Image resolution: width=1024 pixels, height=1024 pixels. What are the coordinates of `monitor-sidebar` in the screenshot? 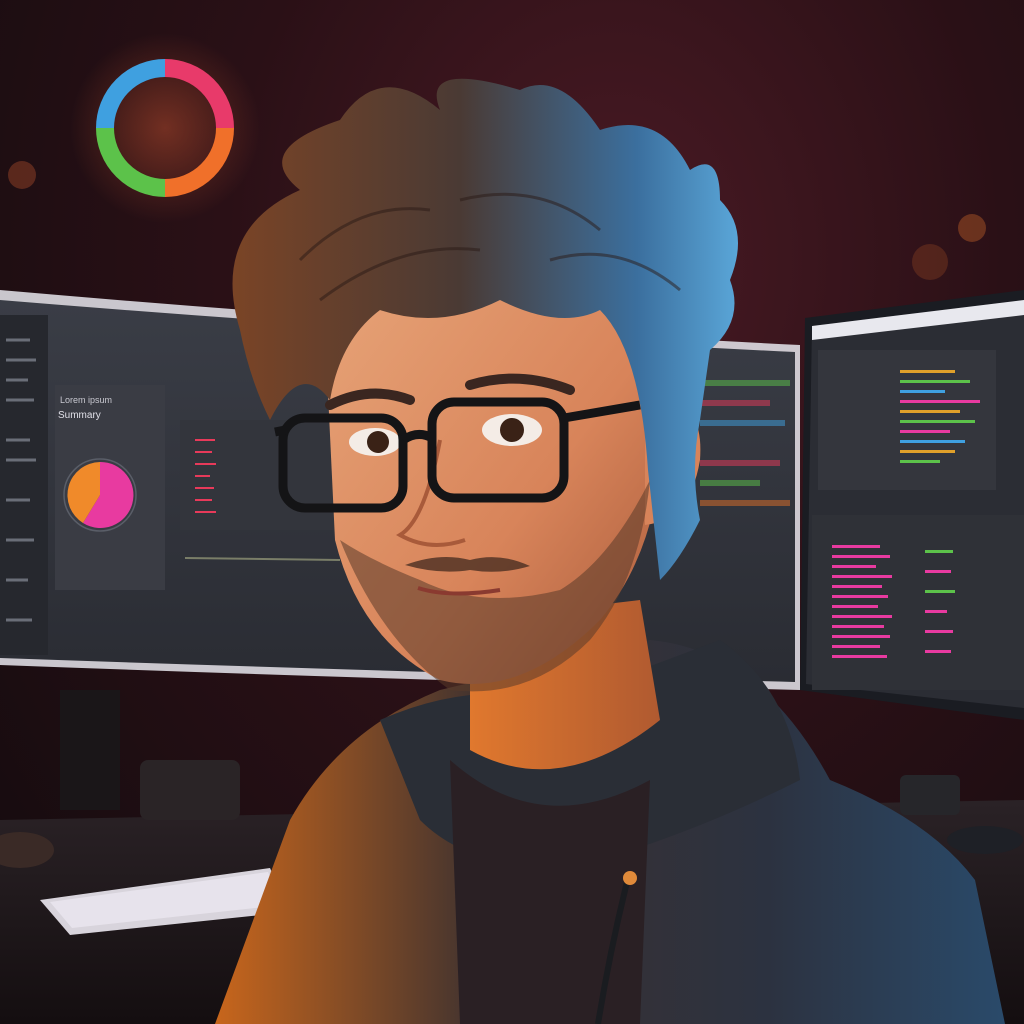 It's located at (24, 485).